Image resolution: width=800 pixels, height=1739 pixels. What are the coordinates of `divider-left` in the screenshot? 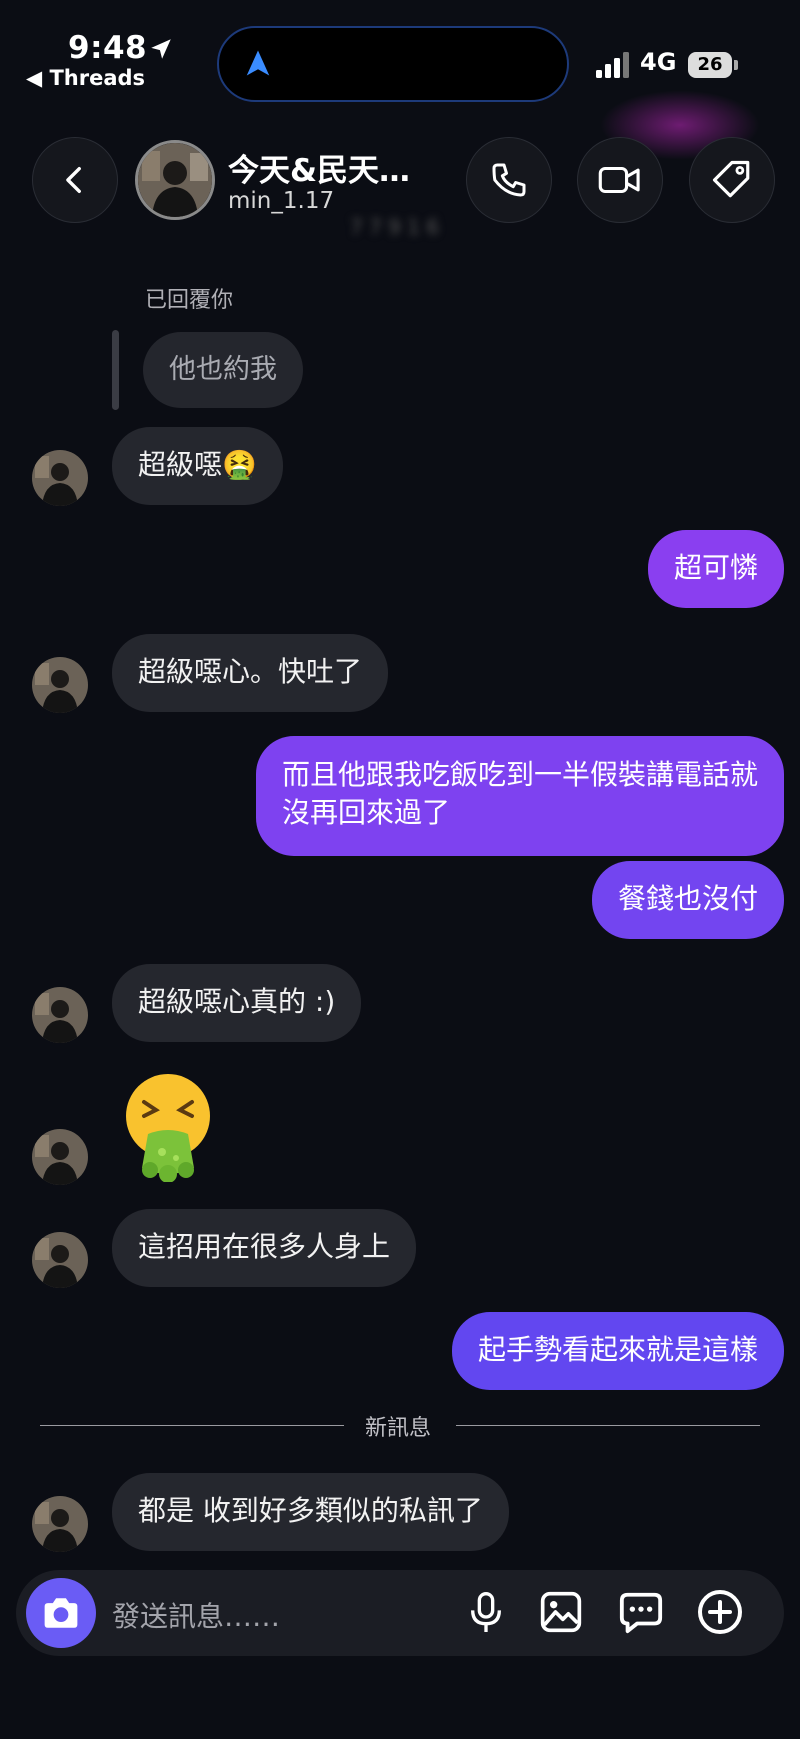 It's located at (192, 1425).